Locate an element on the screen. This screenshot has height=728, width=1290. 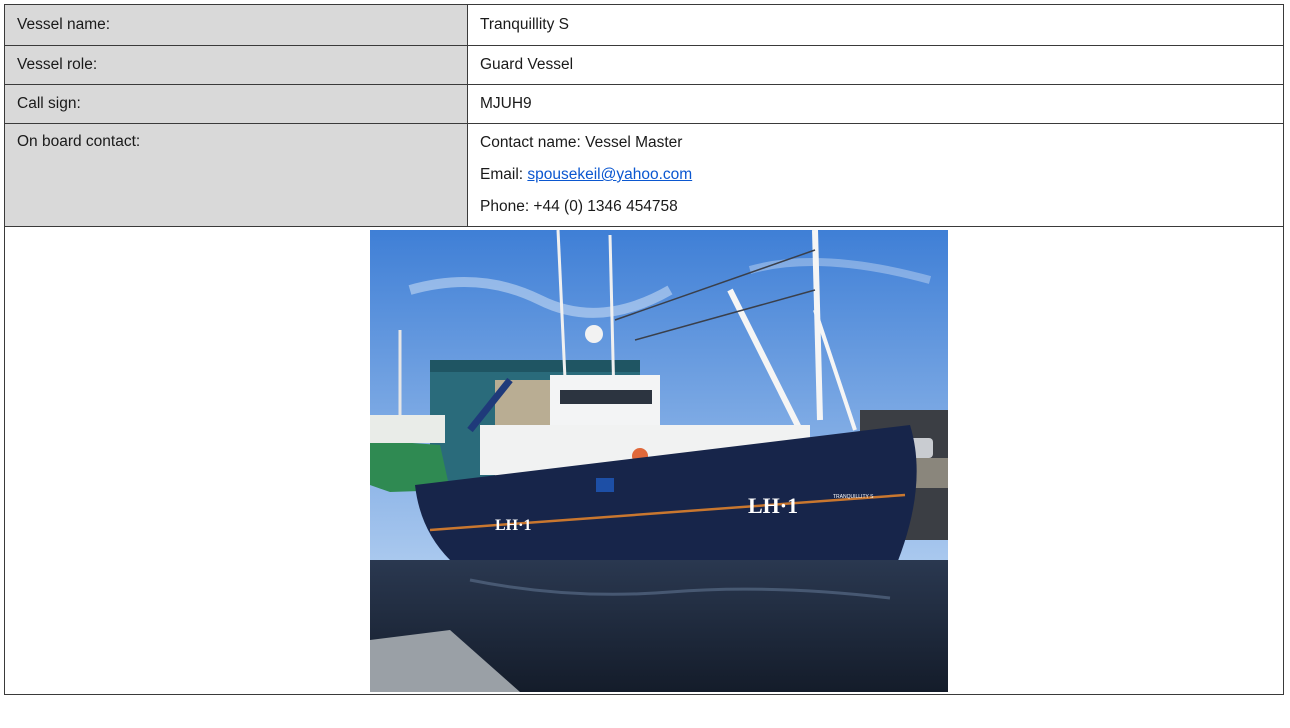
hull-number-bow: LH·1 is located at coordinates (773, 505).